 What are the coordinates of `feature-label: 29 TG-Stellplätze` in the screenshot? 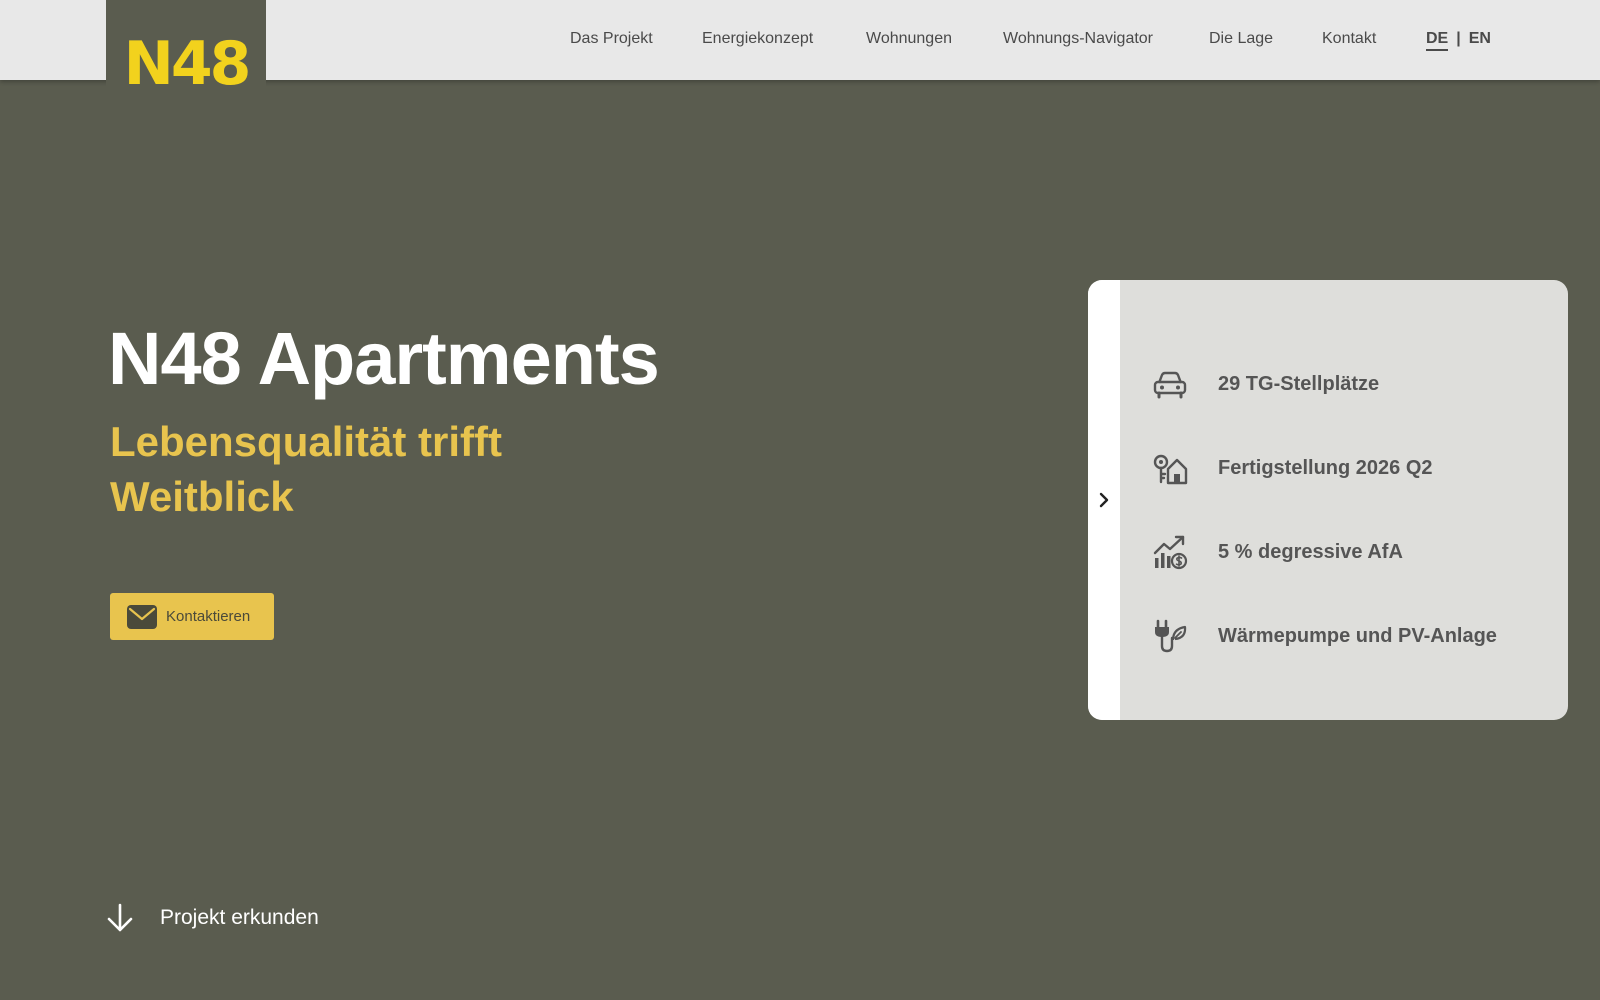 It's located at (1299, 383).